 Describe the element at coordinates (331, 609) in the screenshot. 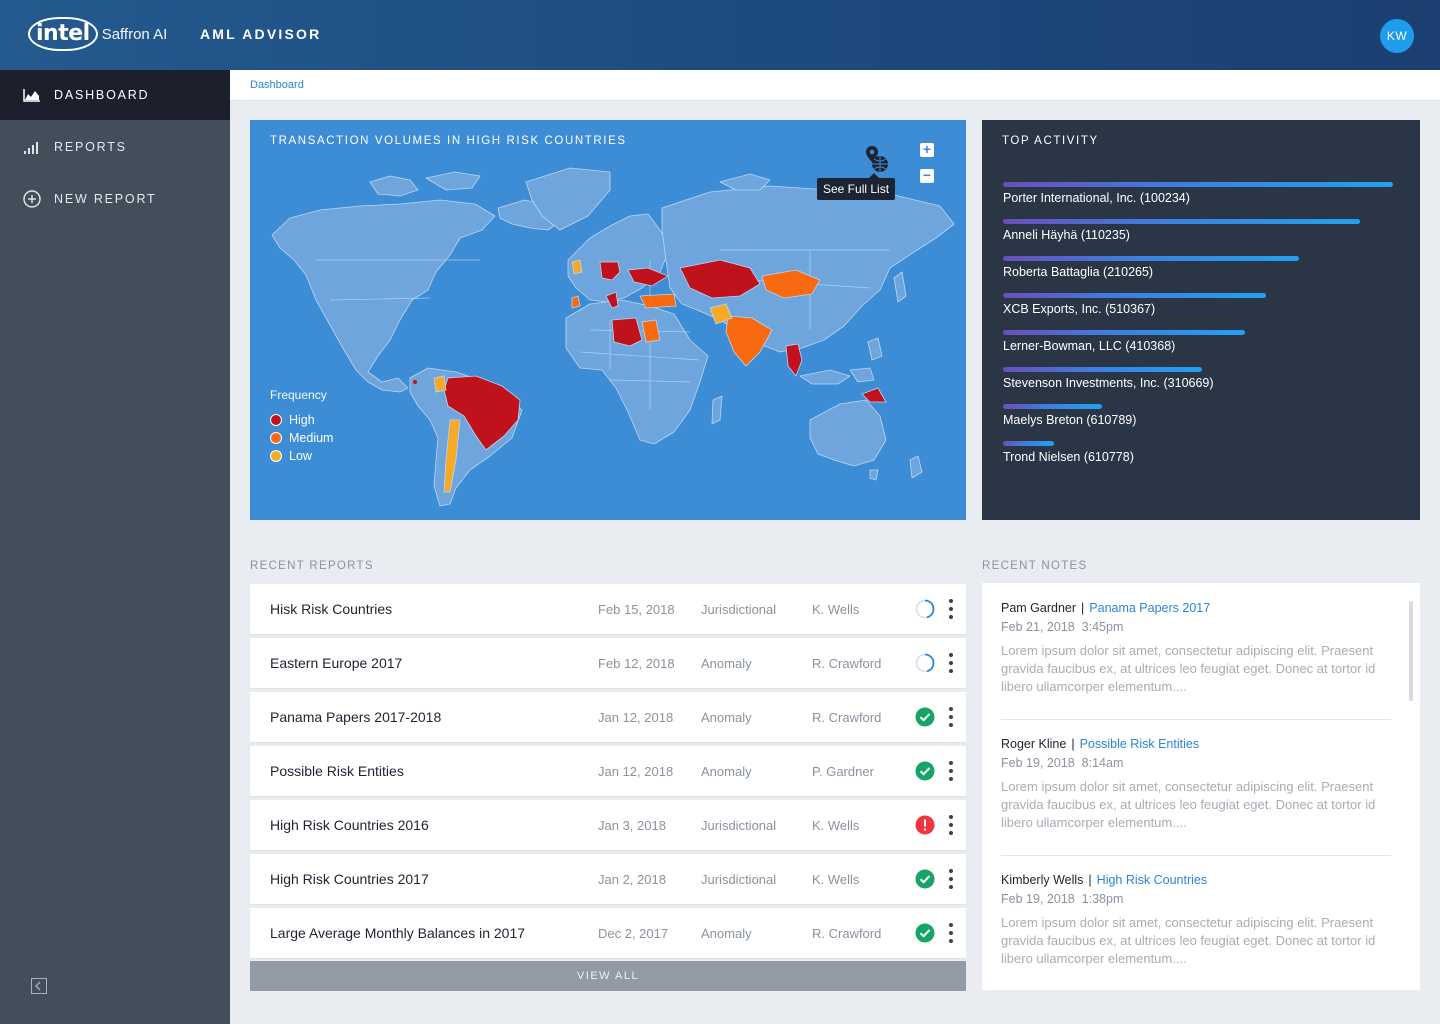

I see `report-name: Hisk Risk Countries` at that location.